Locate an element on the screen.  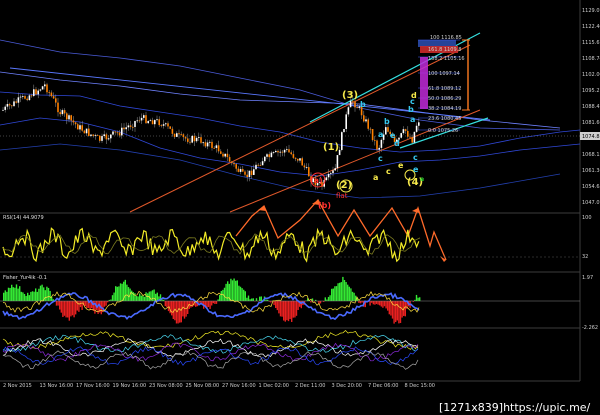
wave-cyan-a: a is located at coordinates (380, 134).